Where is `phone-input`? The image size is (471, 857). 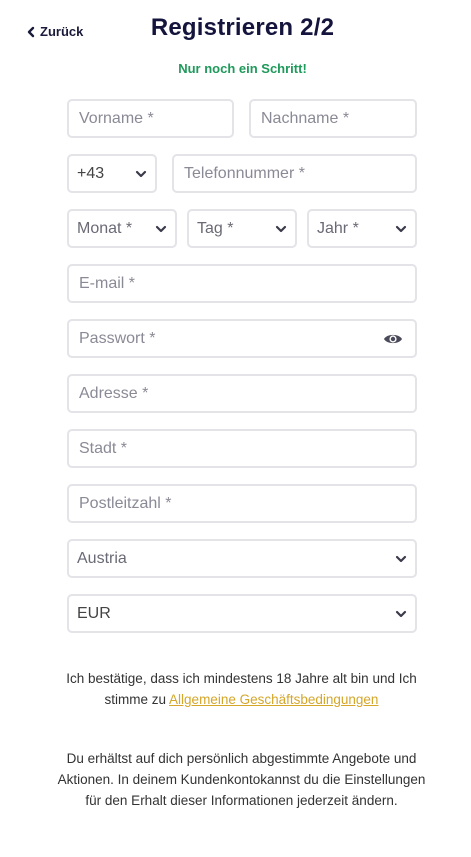 phone-input is located at coordinates (294, 173).